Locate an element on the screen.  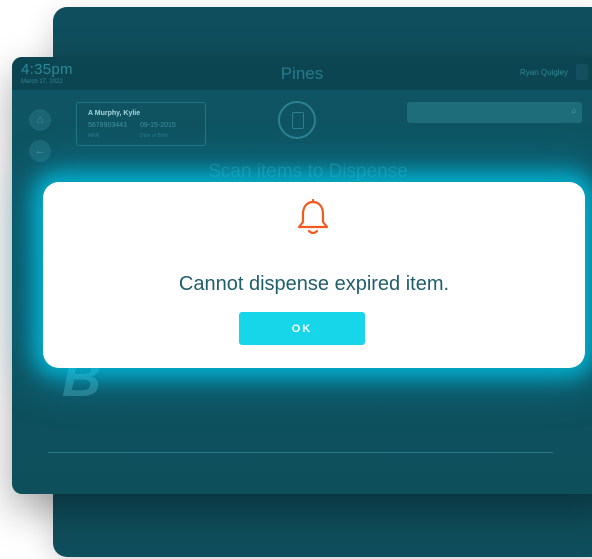
patient-mrn: 5678903443 is located at coordinates (107, 125).